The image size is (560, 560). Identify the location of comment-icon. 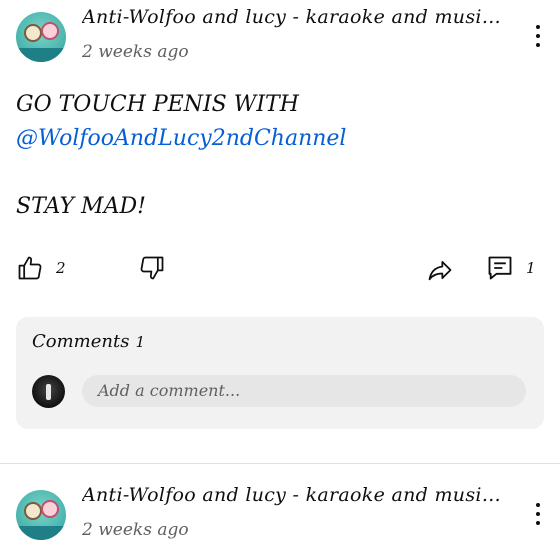
(500, 268).